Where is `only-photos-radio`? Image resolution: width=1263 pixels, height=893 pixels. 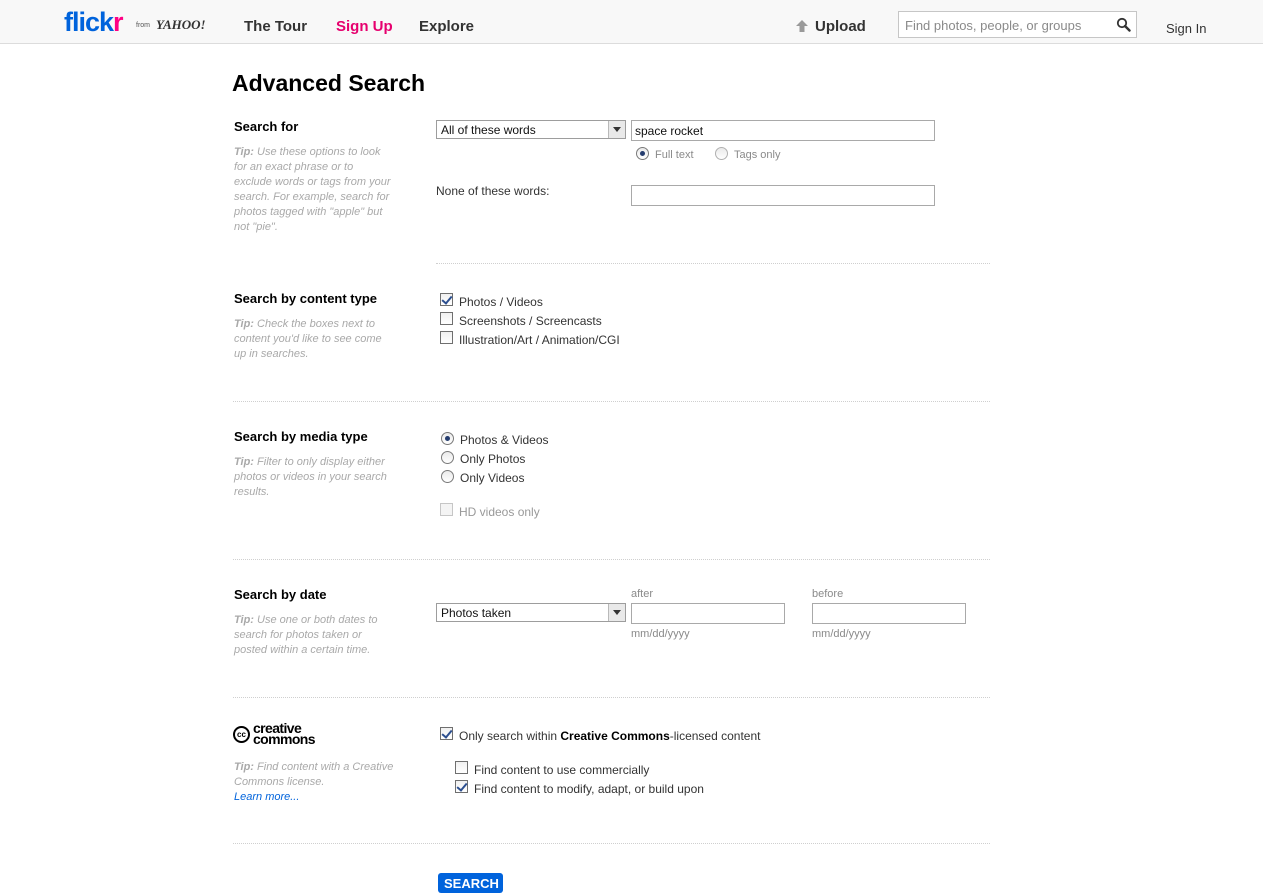
only-photos-radio is located at coordinates (447, 457).